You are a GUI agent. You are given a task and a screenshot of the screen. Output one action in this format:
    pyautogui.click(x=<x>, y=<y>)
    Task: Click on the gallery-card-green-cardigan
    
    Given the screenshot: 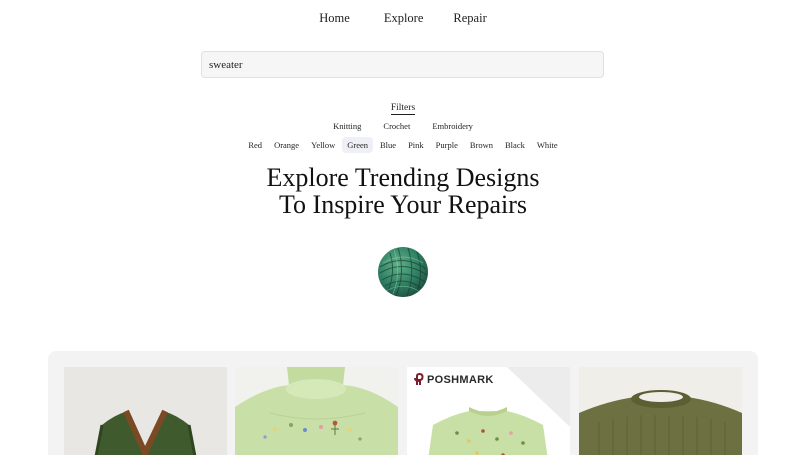 What is the action you would take?
    pyautogui.click(x=145, y=411)
    